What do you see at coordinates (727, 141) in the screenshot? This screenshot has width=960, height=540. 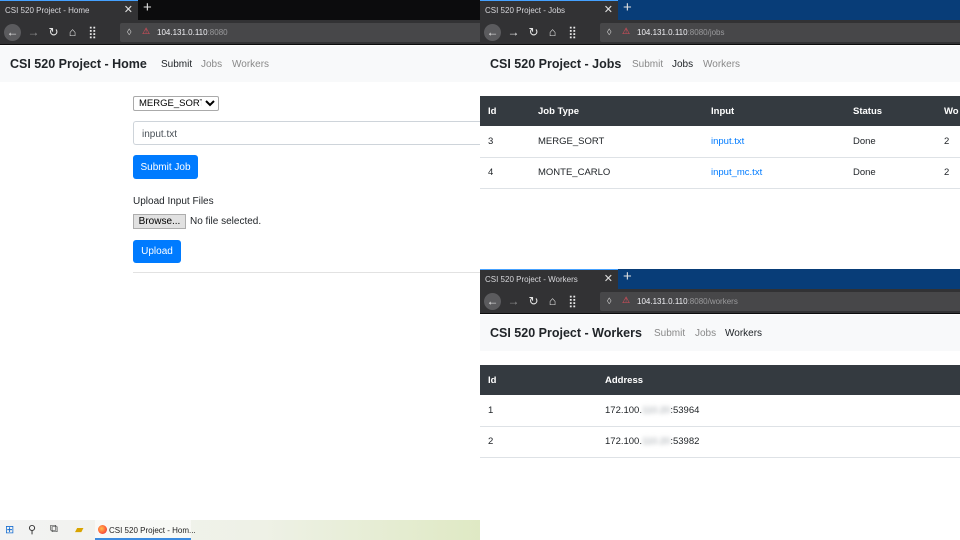 I see `input-file-link: input.txt` at bounding box center [727, 141].